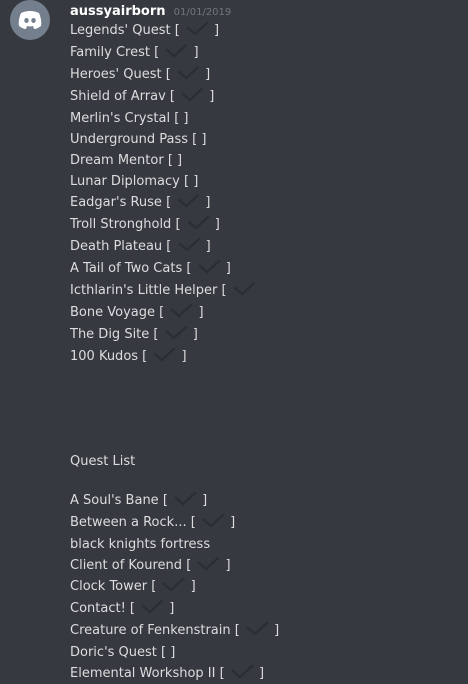 The image size is (468, 684). Describe the element at coordinates (129, 139) in the screenshot. I see `quest-name: Underground Pass` at that location.